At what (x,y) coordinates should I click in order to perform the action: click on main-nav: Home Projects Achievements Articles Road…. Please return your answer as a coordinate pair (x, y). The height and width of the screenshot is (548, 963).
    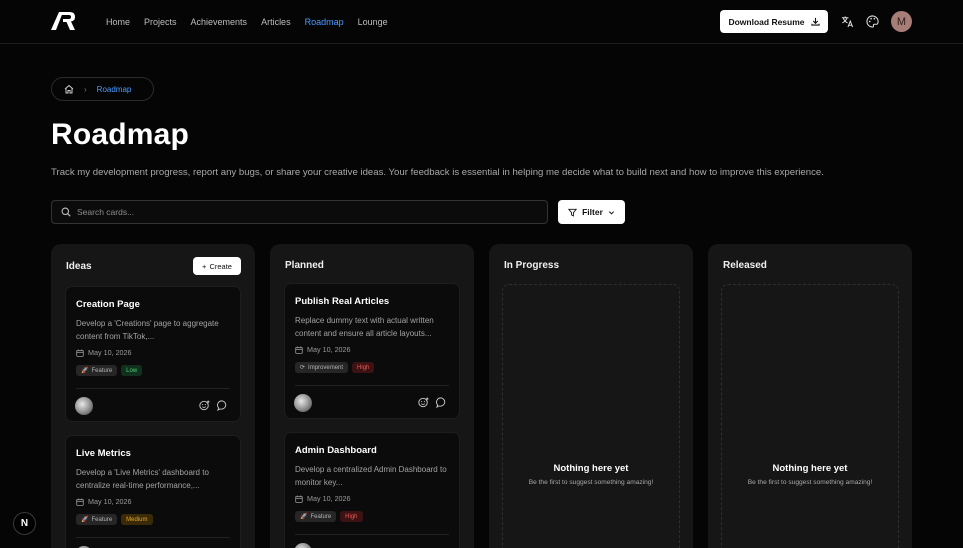
    Looking at the image, I should click on (247, 22).